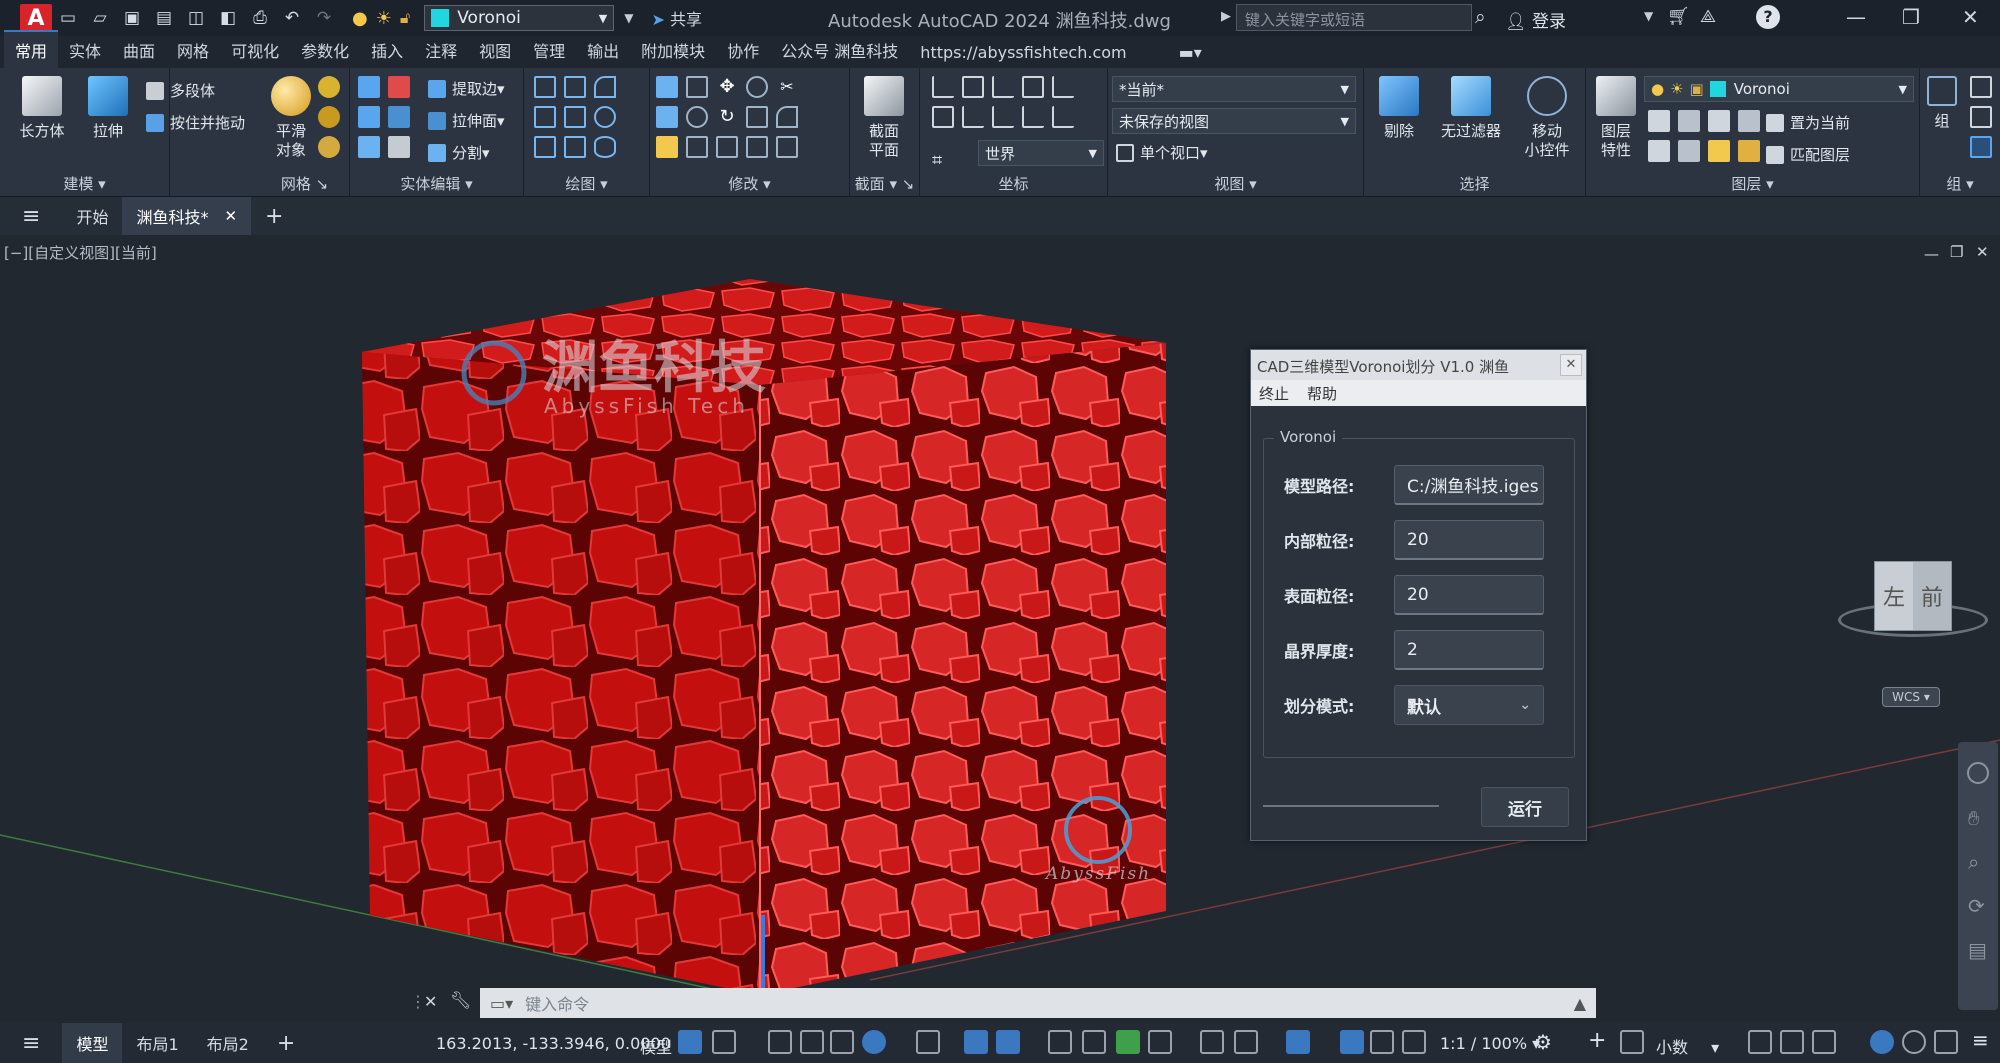  What do you see at coordinates (441, 53) in the screenshot?
I see `tab-annotate: 注释` at bounding box center [441, 53].